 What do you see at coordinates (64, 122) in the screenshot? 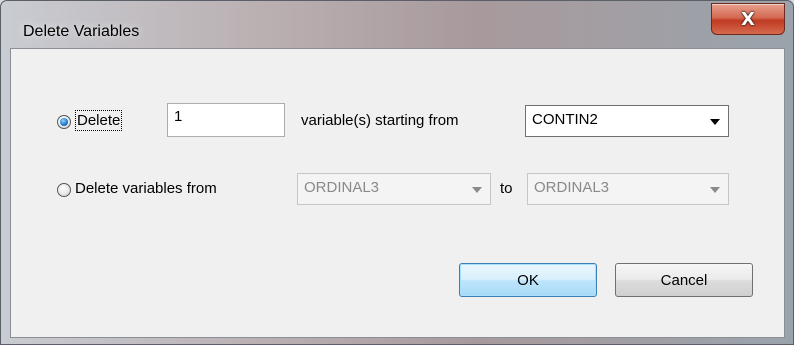
I see `delete-count-radio` at bounding box center [64, 122].